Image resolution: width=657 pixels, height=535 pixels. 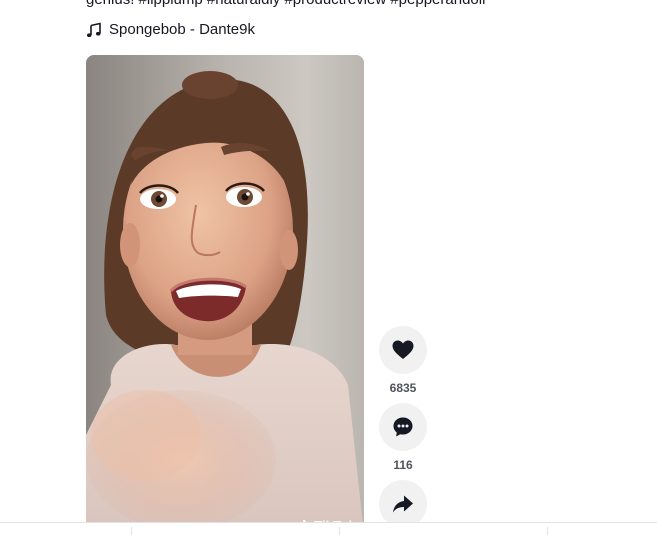 I want to click on music-note-icon, so click(x=94, y=29).